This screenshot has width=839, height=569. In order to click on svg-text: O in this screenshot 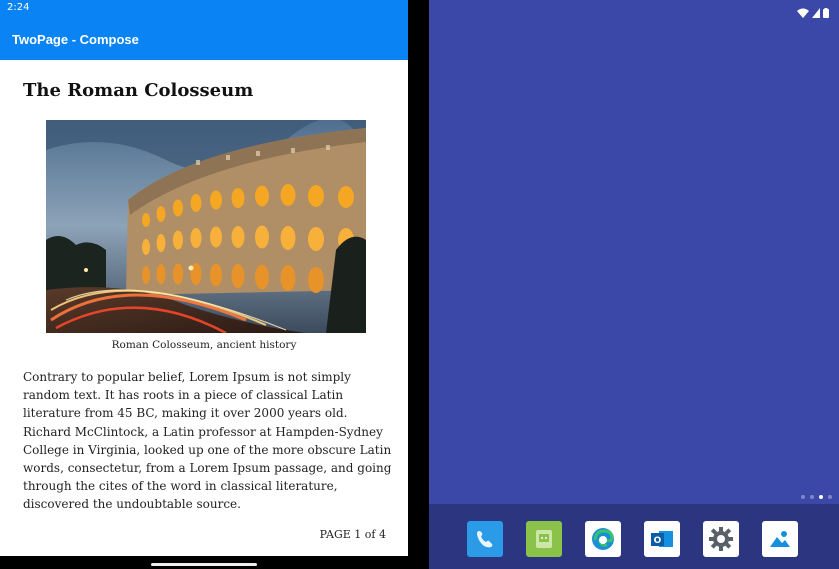, I will do `click(658, 541)`.